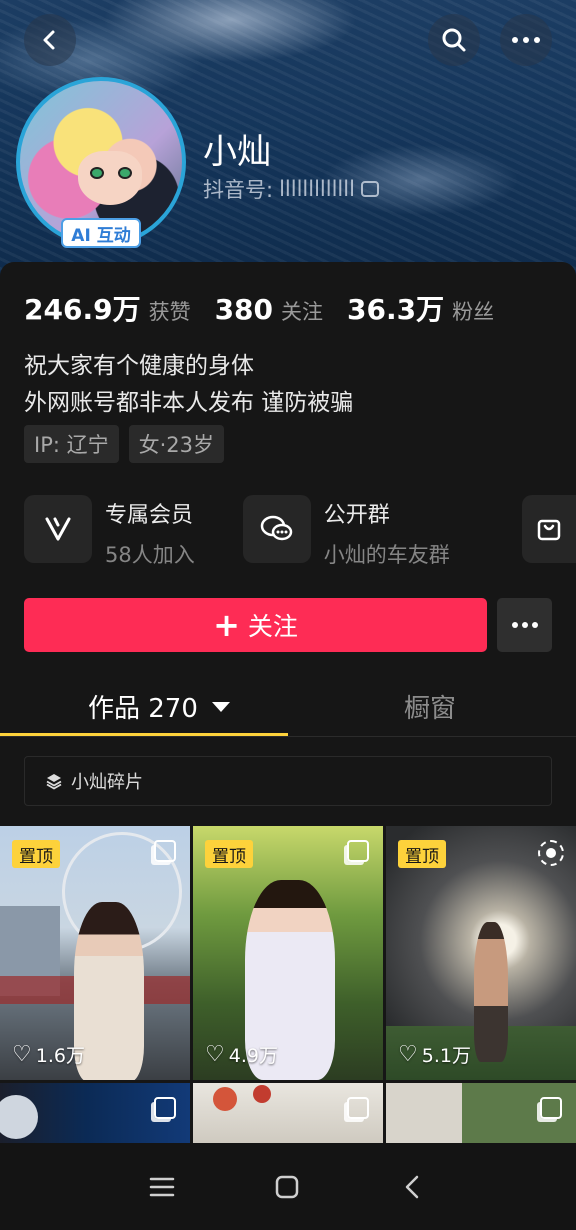 The image size is (576, 1230). I want to click on gender-age-tag: 女·23岁, so click(176, 444).